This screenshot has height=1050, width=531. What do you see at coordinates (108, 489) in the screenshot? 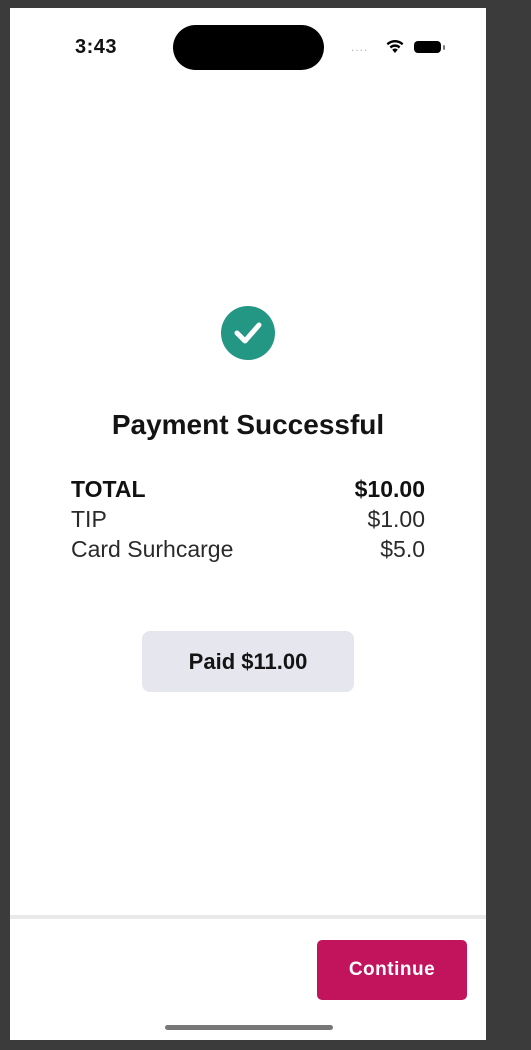
I see `summary-label: TOTAL` at bounding box center [108, 489].